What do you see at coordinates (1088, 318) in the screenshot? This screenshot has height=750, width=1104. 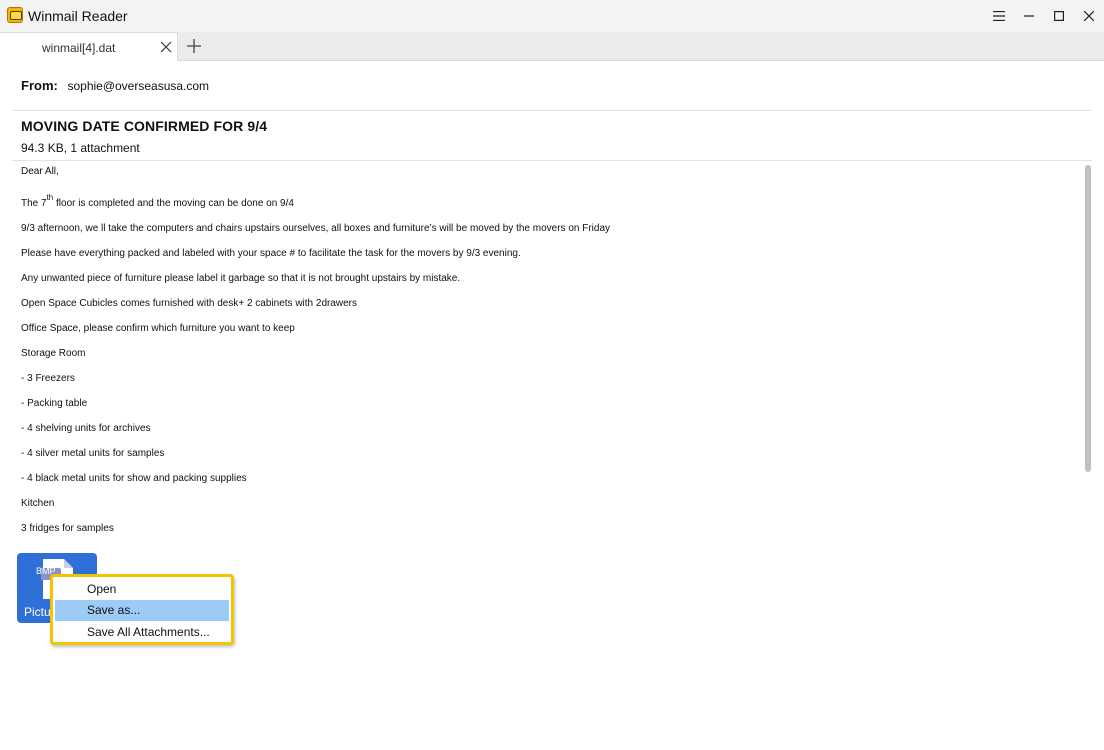 I see `vertical-scrollbar` at bounding box center [1088, 318].